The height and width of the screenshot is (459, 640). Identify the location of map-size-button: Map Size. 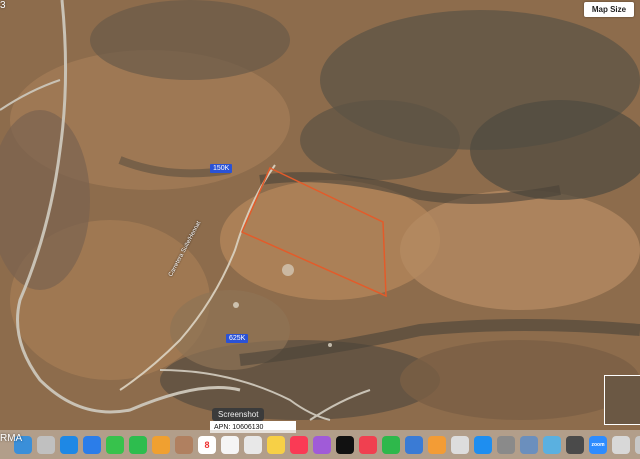
(609, 9).